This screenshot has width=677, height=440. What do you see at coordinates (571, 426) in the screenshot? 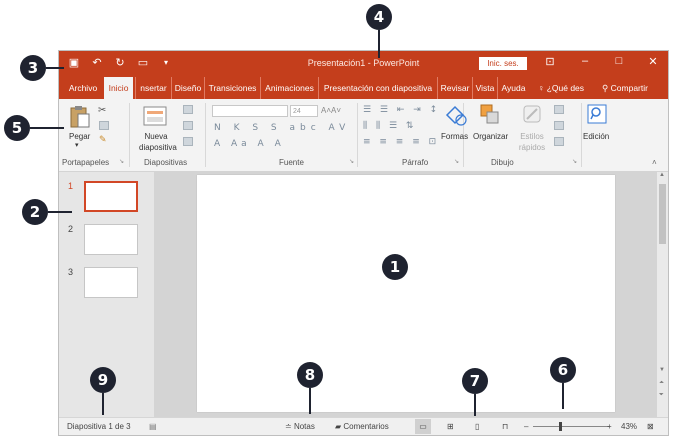
I see `zoom-slider` at bounding box center [571, 426].